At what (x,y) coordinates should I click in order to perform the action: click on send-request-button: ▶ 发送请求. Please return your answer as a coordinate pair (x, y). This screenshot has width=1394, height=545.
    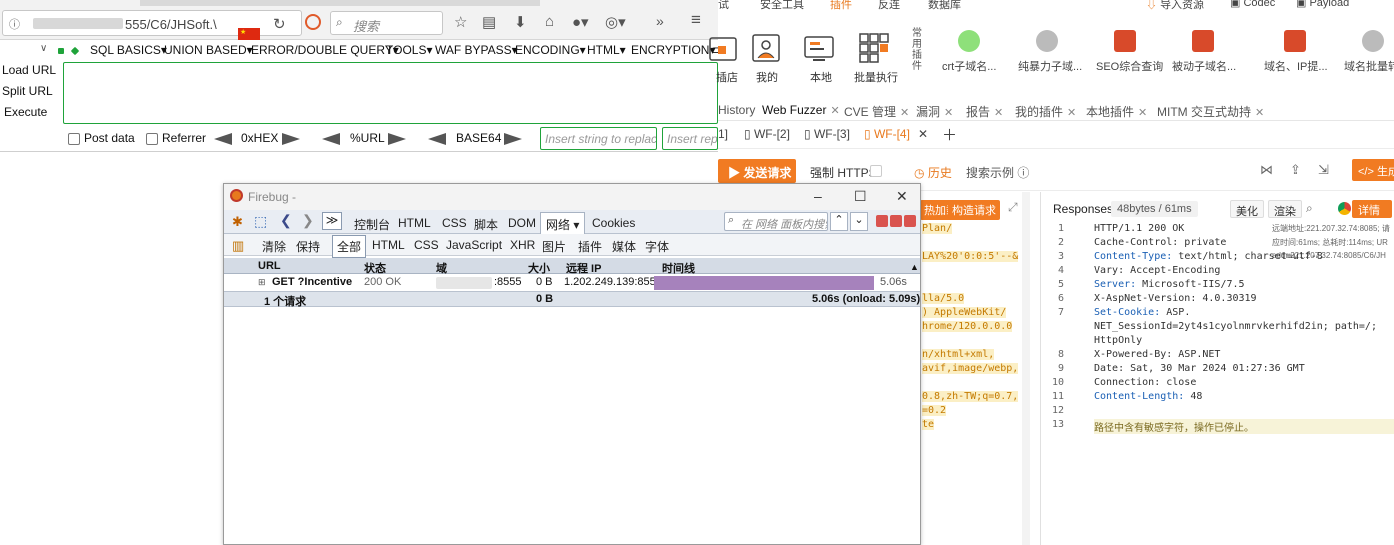
    Looking at the image, I should click on (757, 171).